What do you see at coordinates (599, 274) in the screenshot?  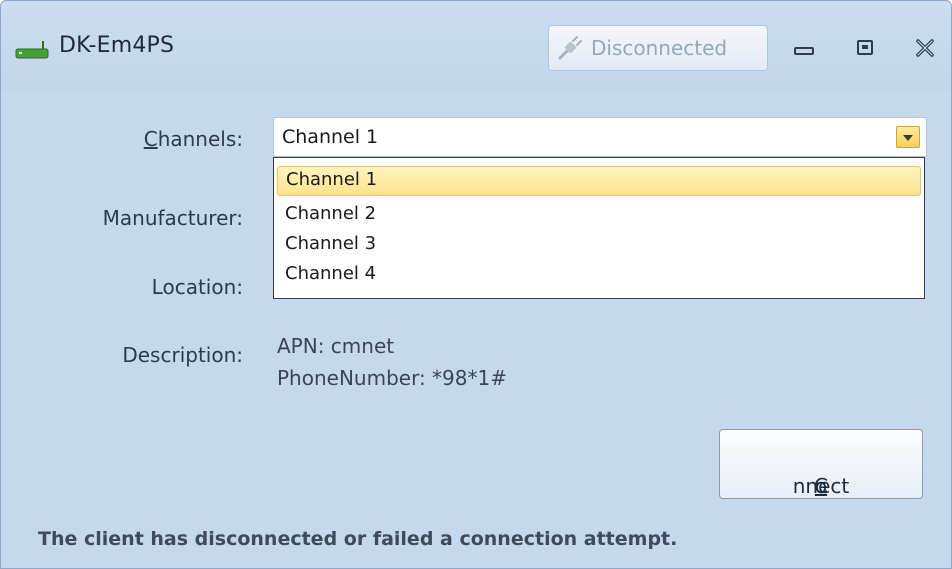 I see `channel-option-4: Channel 4` at bounding box center [599, 274].